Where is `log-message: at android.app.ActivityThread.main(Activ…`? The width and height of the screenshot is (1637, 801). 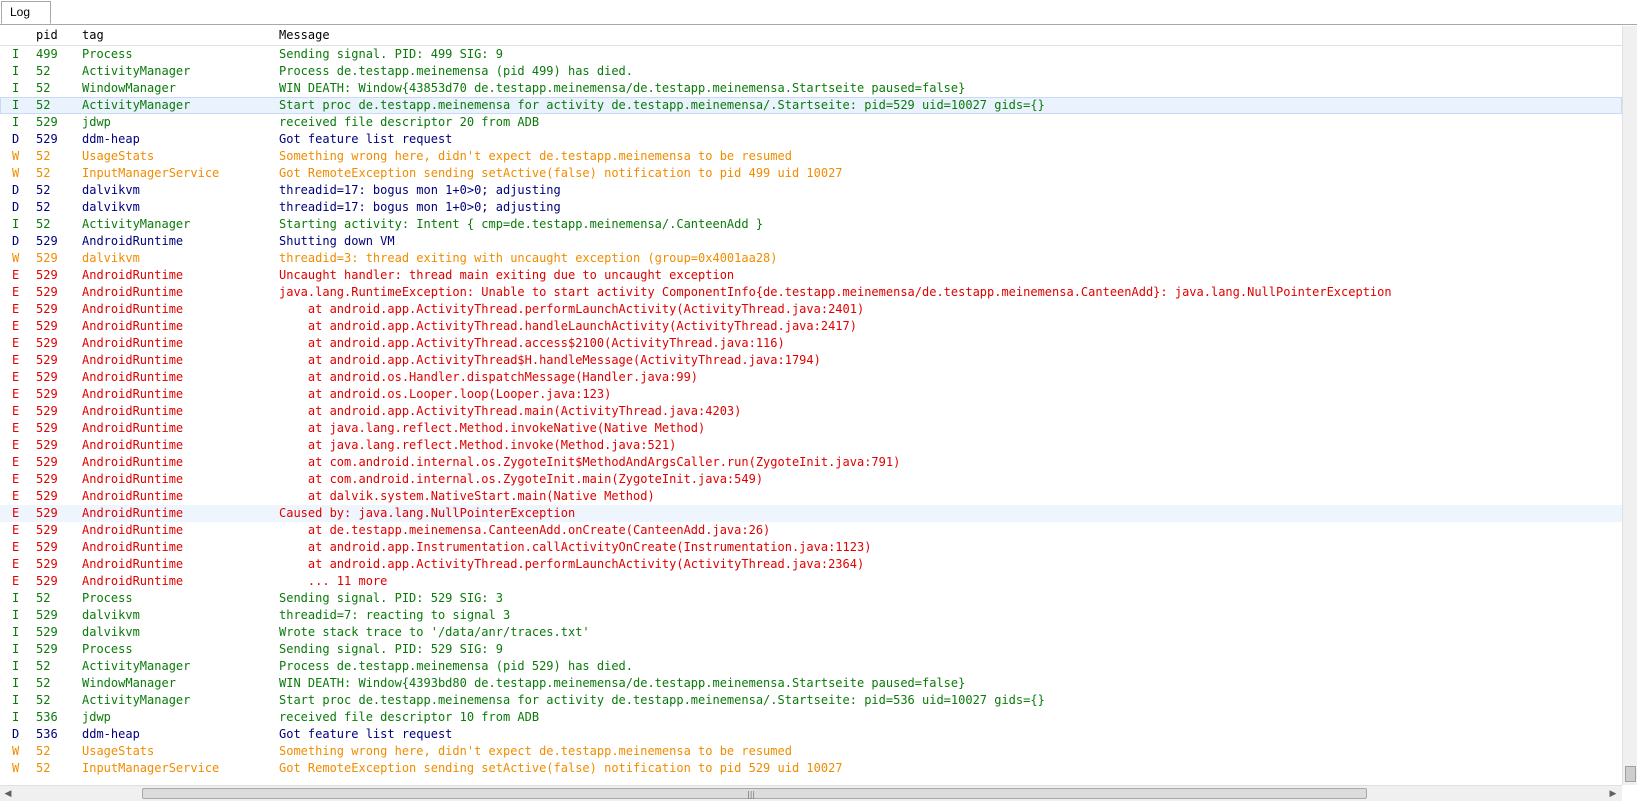 log-message: at android.app.ActivityThread.main(Activ… is located at coordinates (510, 411).